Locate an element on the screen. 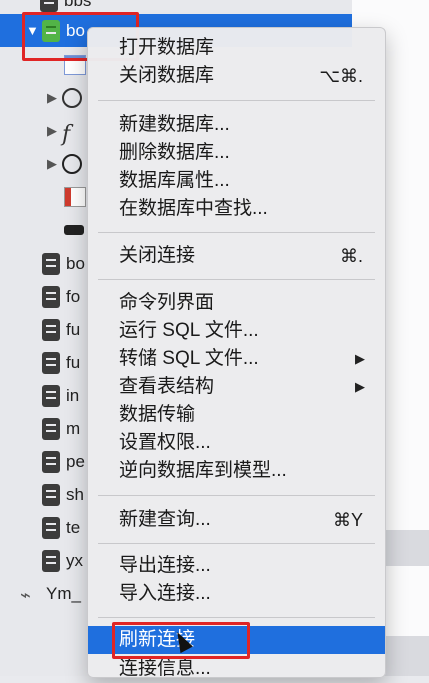  tree-item-label: in is located at coordinates (73, 395).